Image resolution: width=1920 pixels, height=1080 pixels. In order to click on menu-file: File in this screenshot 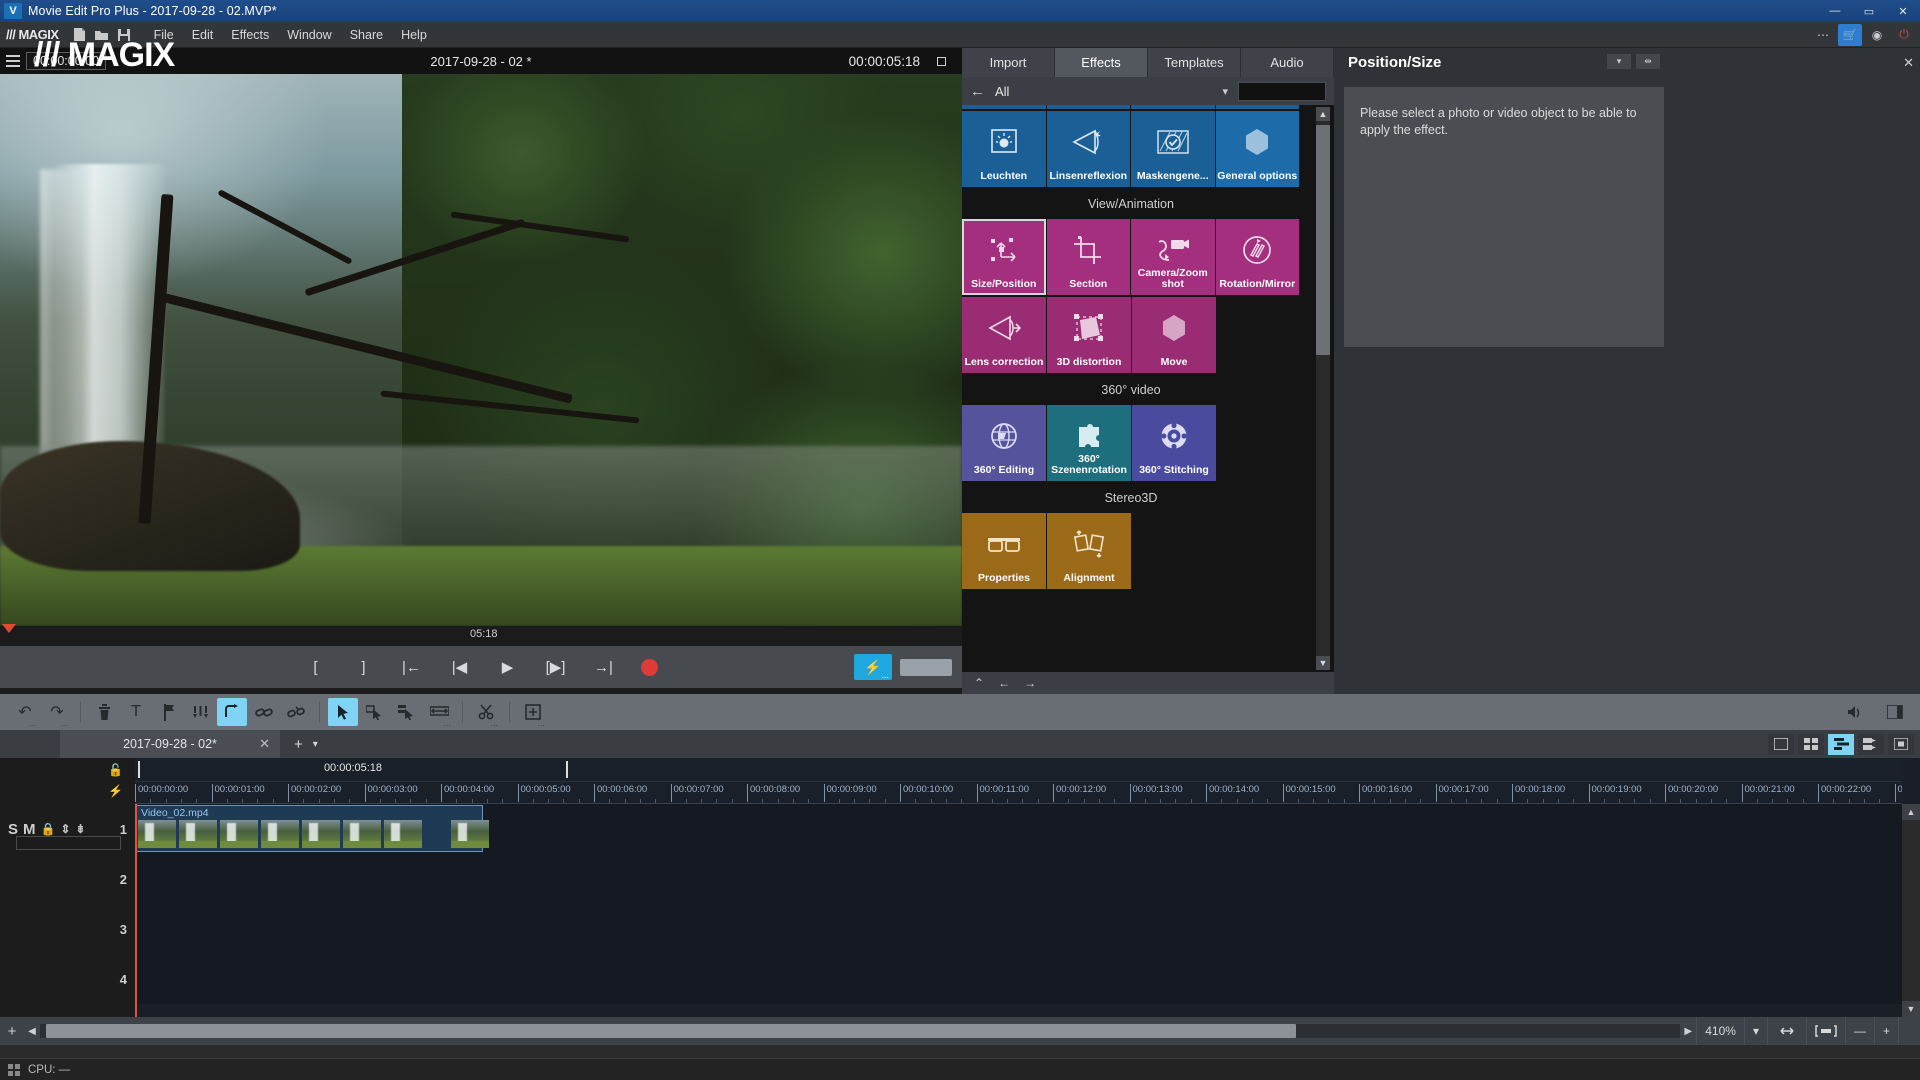, I will do `click(164, 35)`.